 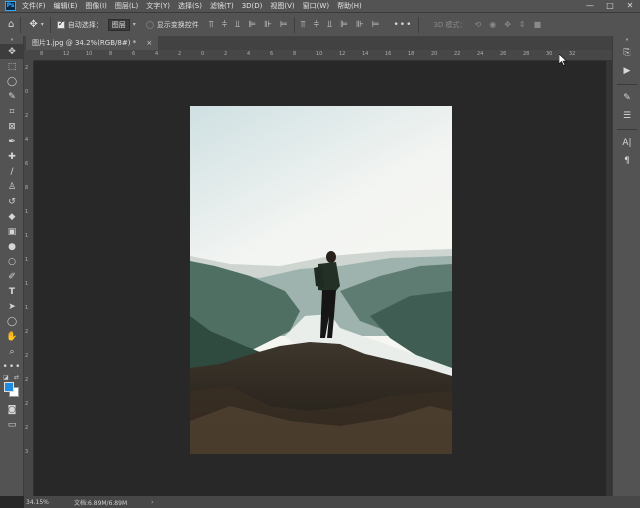 What do you see at coordinates (376, 25) in the screenshot?
I see `distribute-right-icon: ⊨` at bounding box center [376, 25].